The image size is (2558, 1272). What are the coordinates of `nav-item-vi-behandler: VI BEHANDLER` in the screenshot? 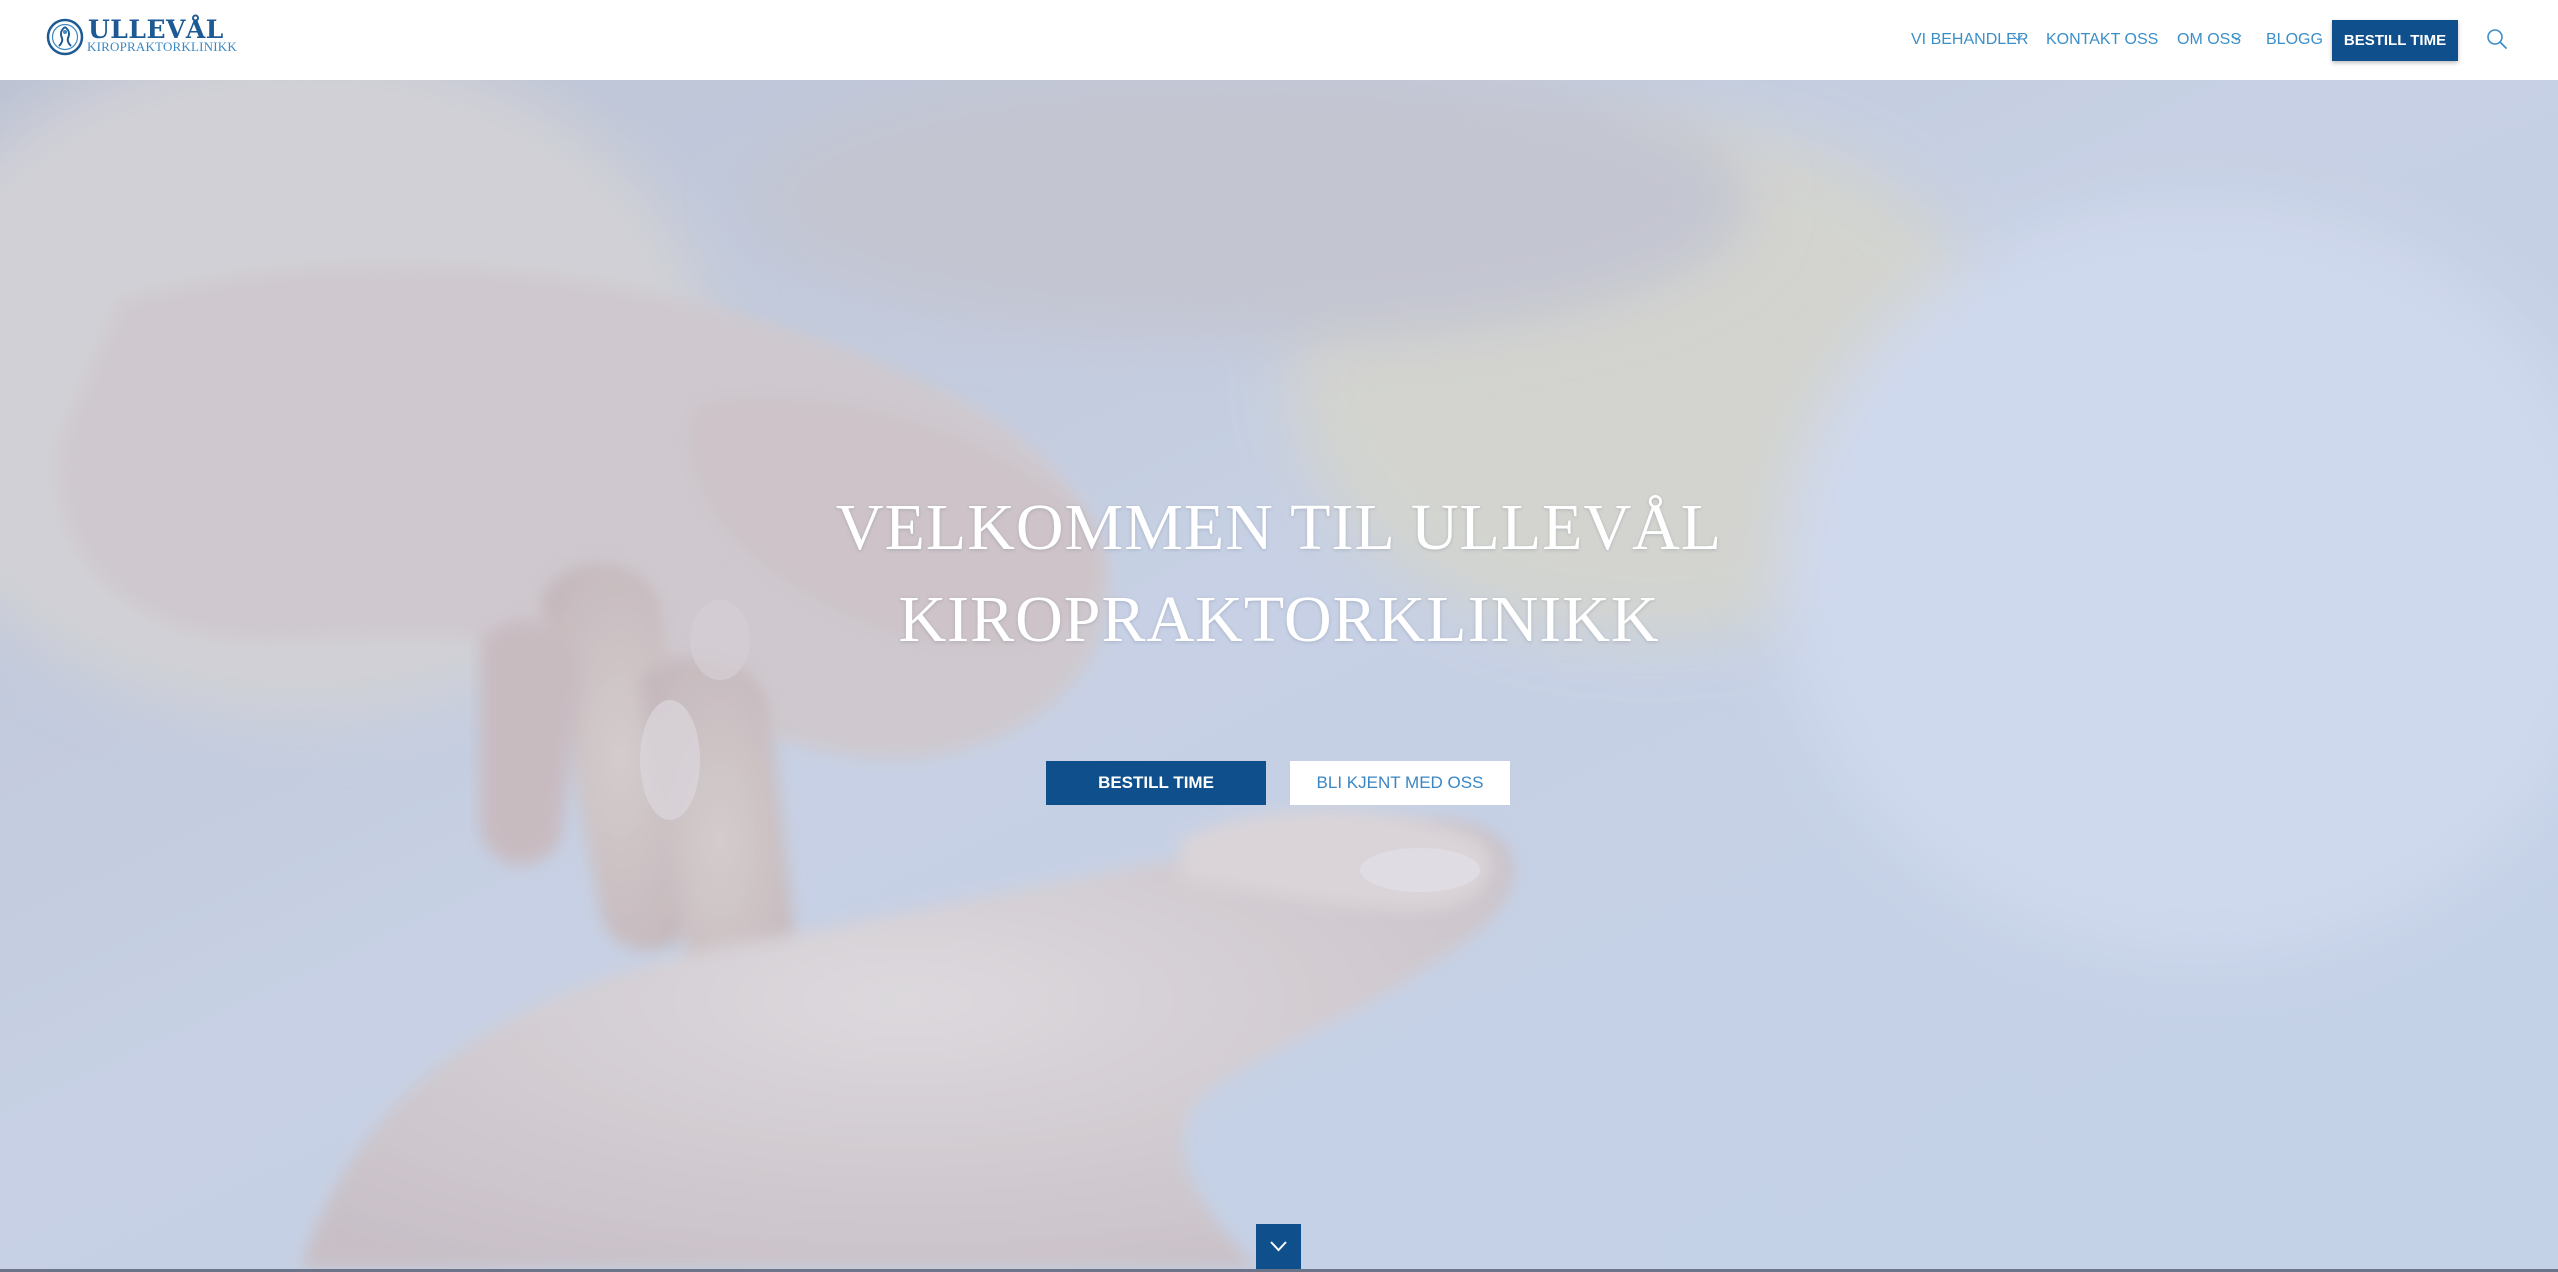 It's located at (1969, 40).